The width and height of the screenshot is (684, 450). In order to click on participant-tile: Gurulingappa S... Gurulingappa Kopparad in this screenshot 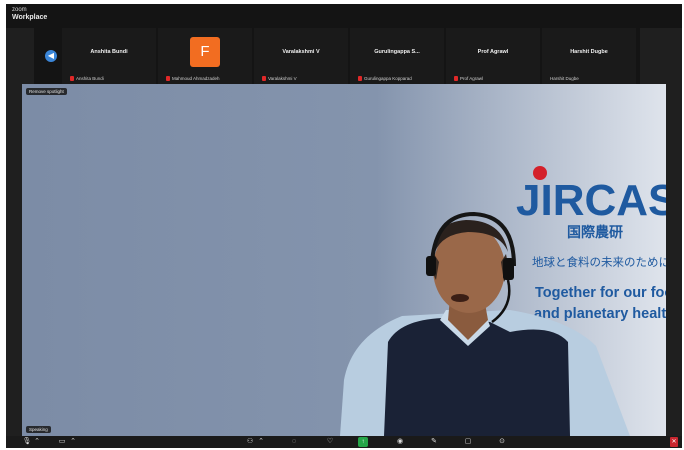, I will do `click(397, 56)`.